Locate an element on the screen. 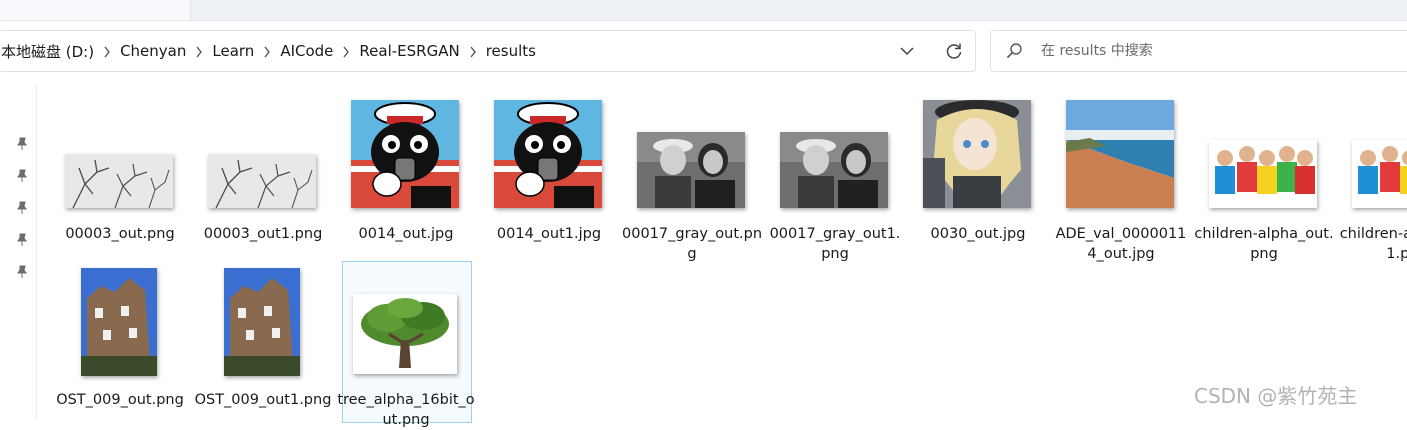  refresh-icon is located at coordinates (954, 51).